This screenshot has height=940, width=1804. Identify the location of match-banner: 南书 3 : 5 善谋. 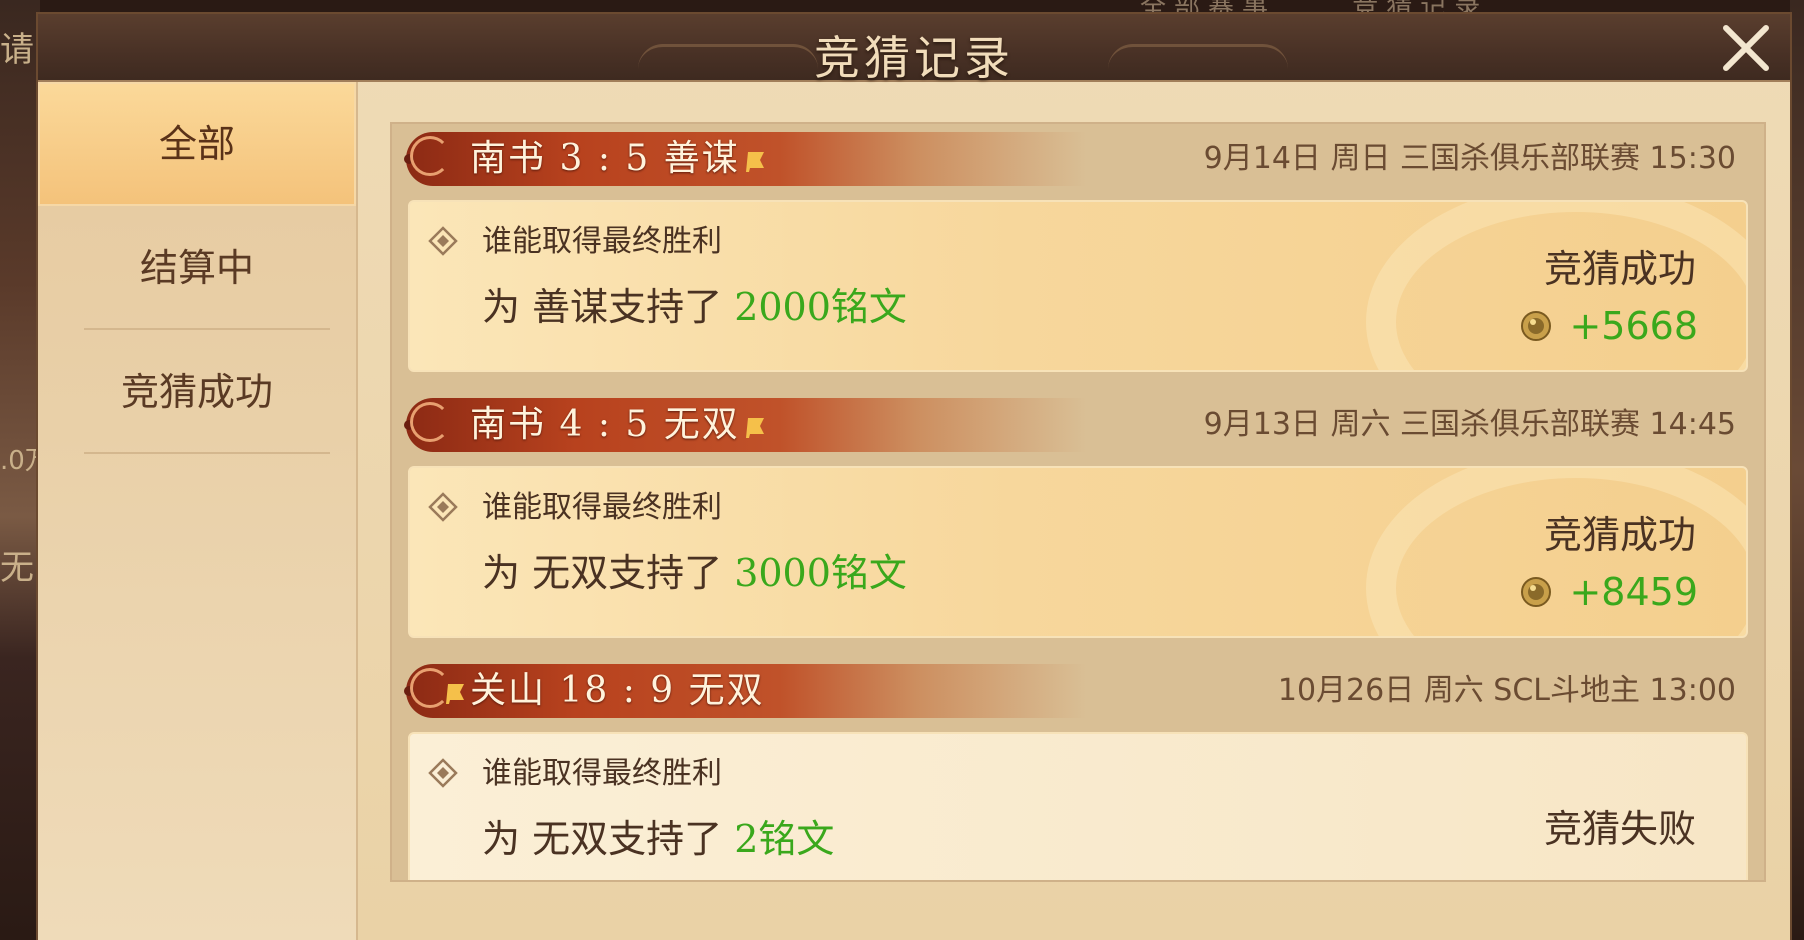
(745, 159).